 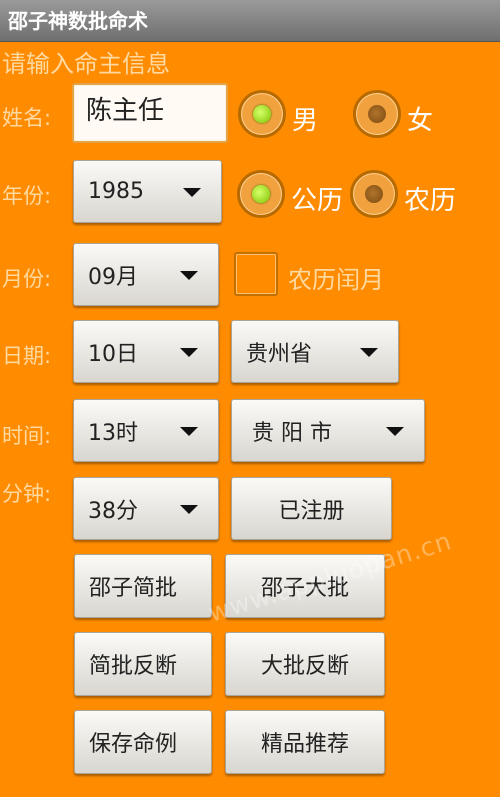 What do you see at coordinates (133, 666) in the screenshot?
I see `brief-reverse-label: 简批反断` at bounding box center [133, 666].